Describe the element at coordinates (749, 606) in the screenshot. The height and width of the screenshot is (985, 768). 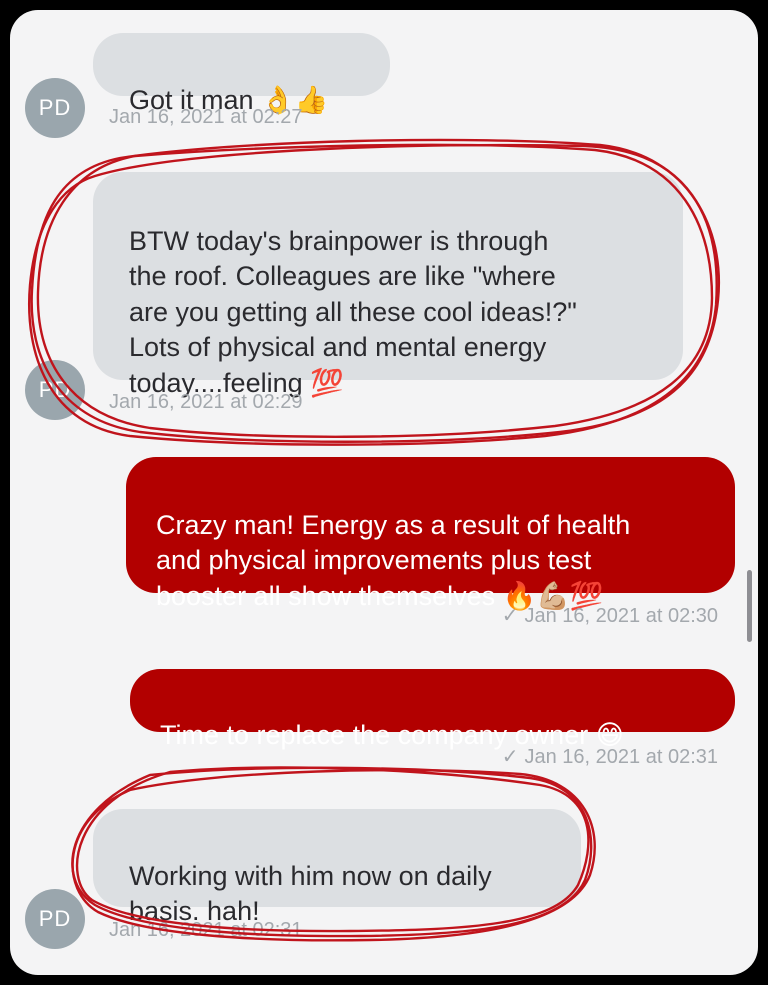
I see `scrollbar` at that location.